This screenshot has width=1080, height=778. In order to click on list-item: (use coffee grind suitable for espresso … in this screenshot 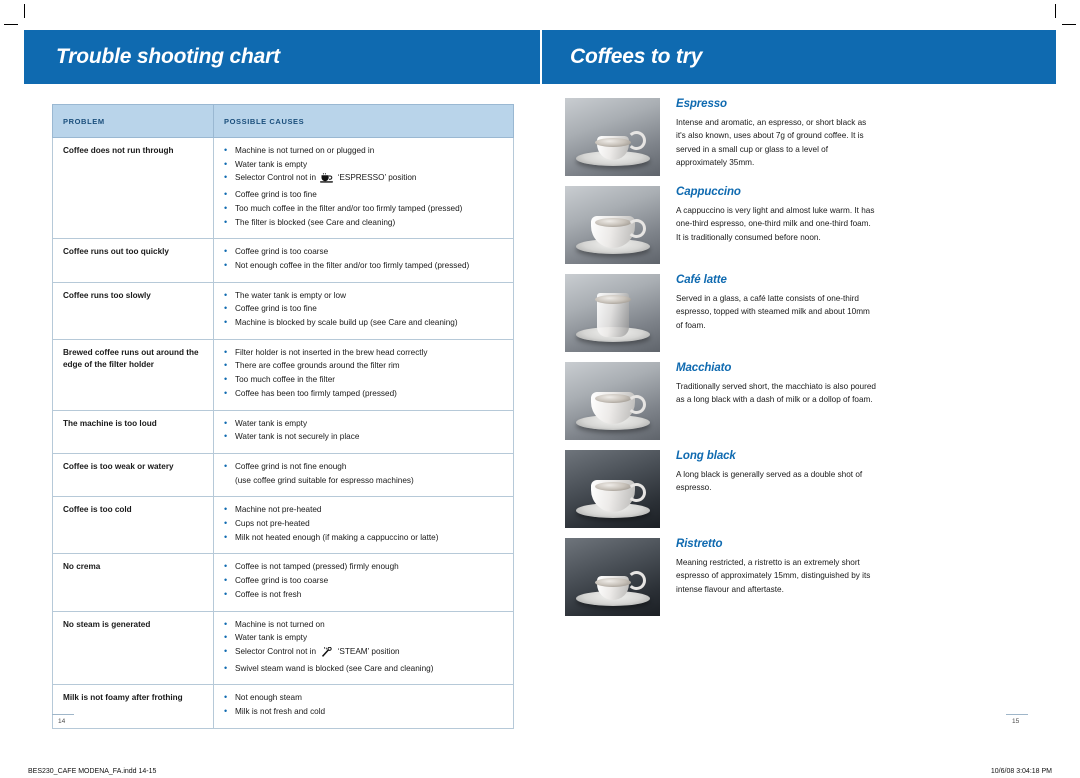, I will do `click(324, 480)`.